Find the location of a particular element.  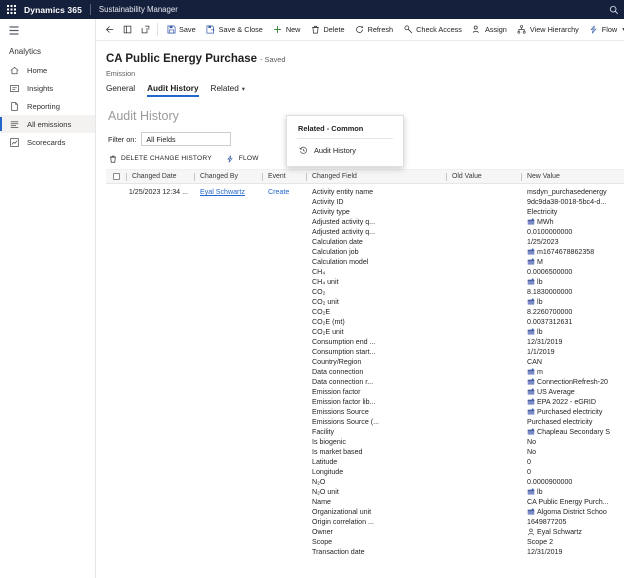

side-panel-button is located at coordinates (127, 29).